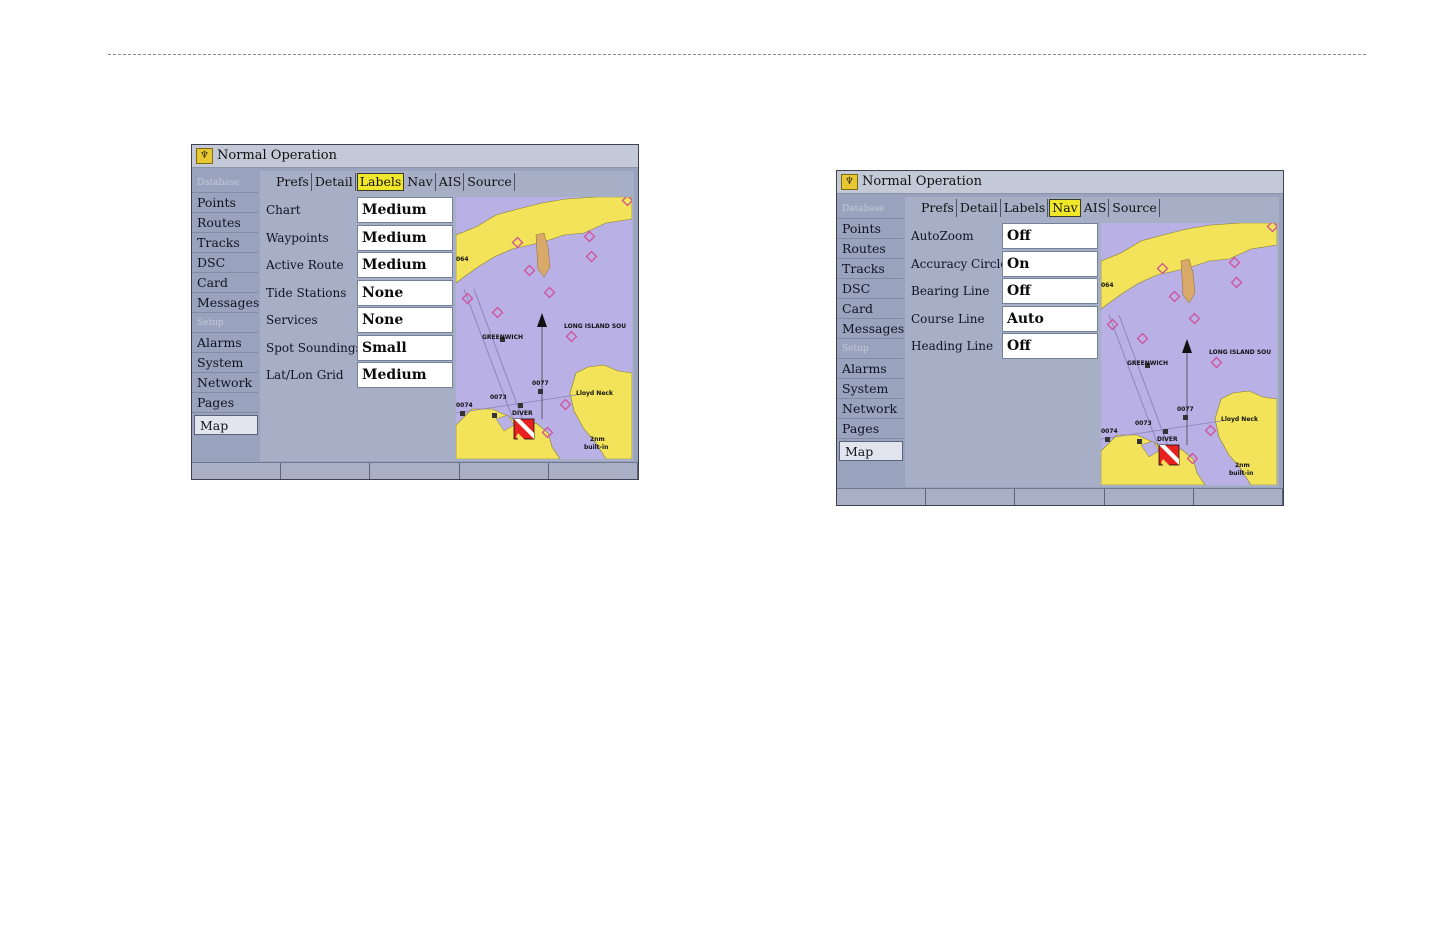 This screenshot has width=1440, height=936. I want to click on setting-value-course-line: Auto, so click(1050, 318).